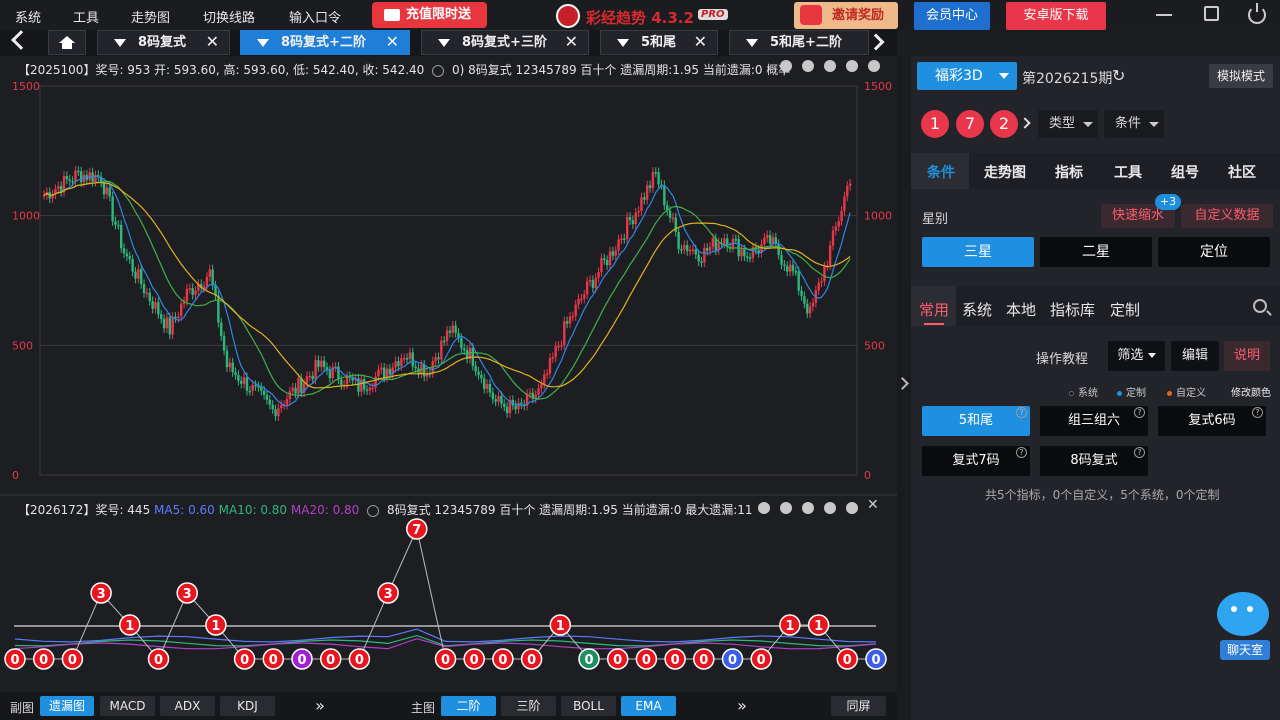  What do you see at coordinates (67, 706) in the screenshot?
I see `btn-omission: 遗漏图` at bounding box center [67, 706].